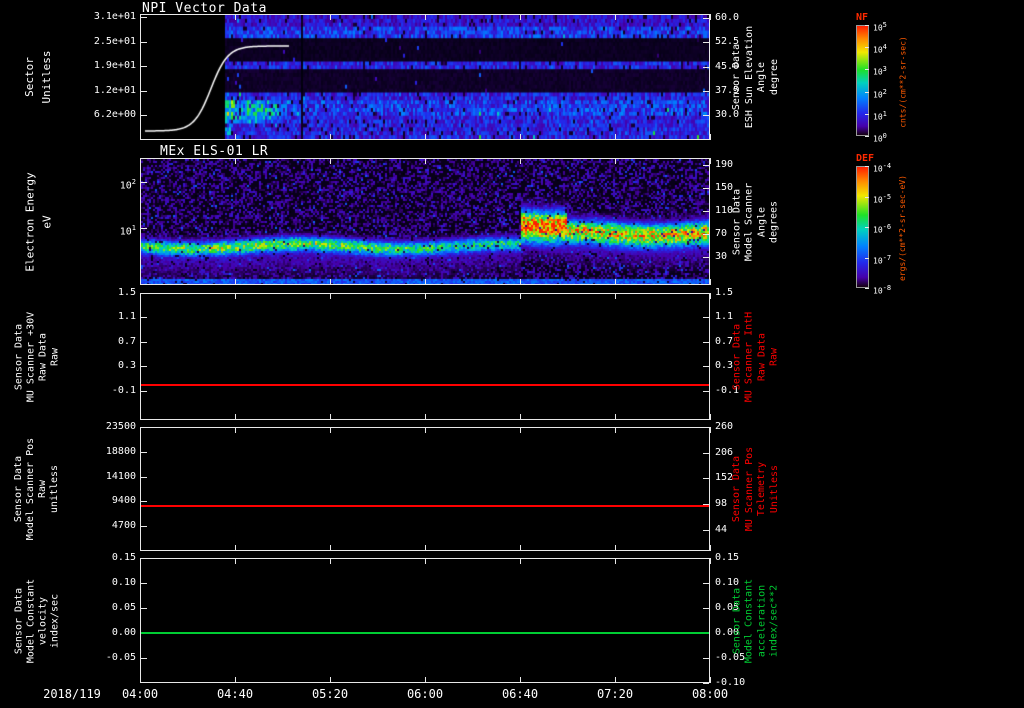 This screenshot has height=708, width=1024. What do you see at coordinates (880, 27) in the screenshot?
I see `colorbar-tick: 105` at bounding box center [880, 27].